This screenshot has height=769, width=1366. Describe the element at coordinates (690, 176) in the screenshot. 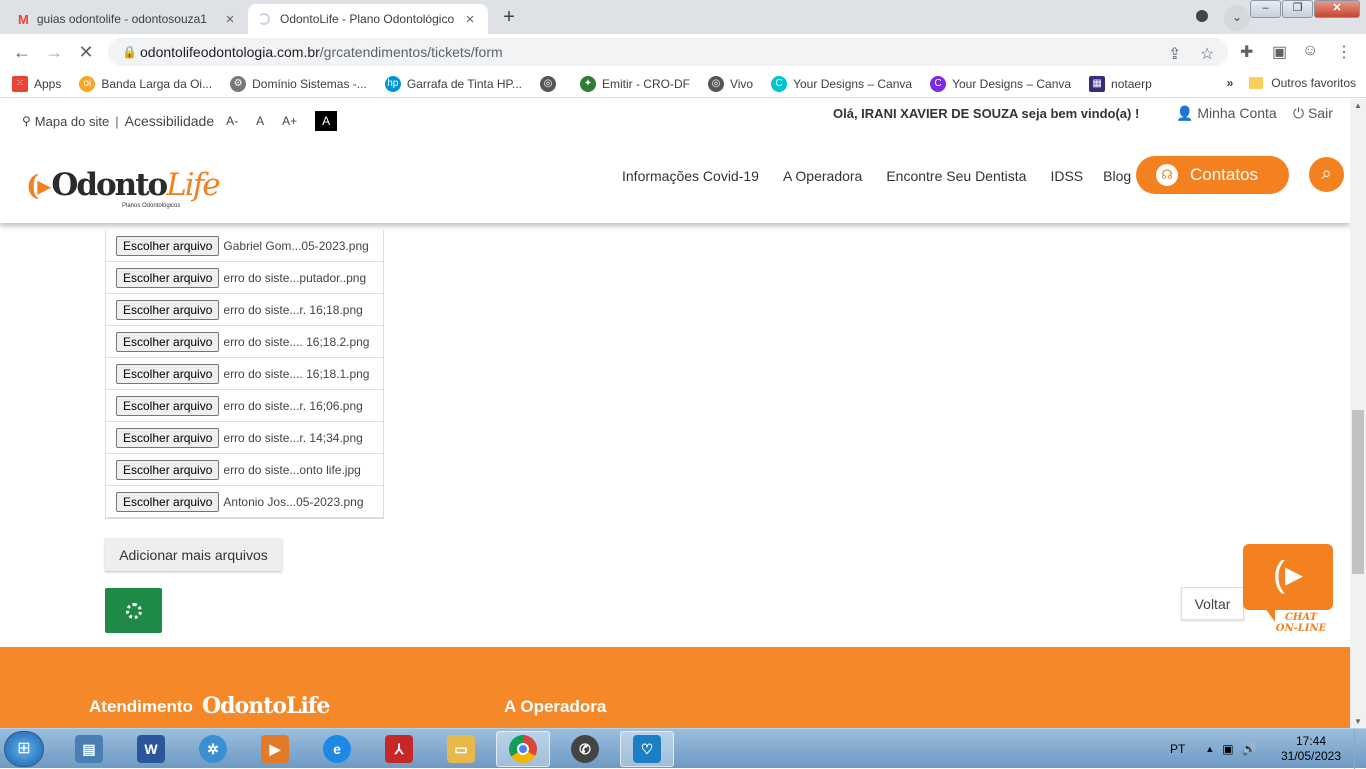

I see `nav-covid: Informações Covid-19` at that location.